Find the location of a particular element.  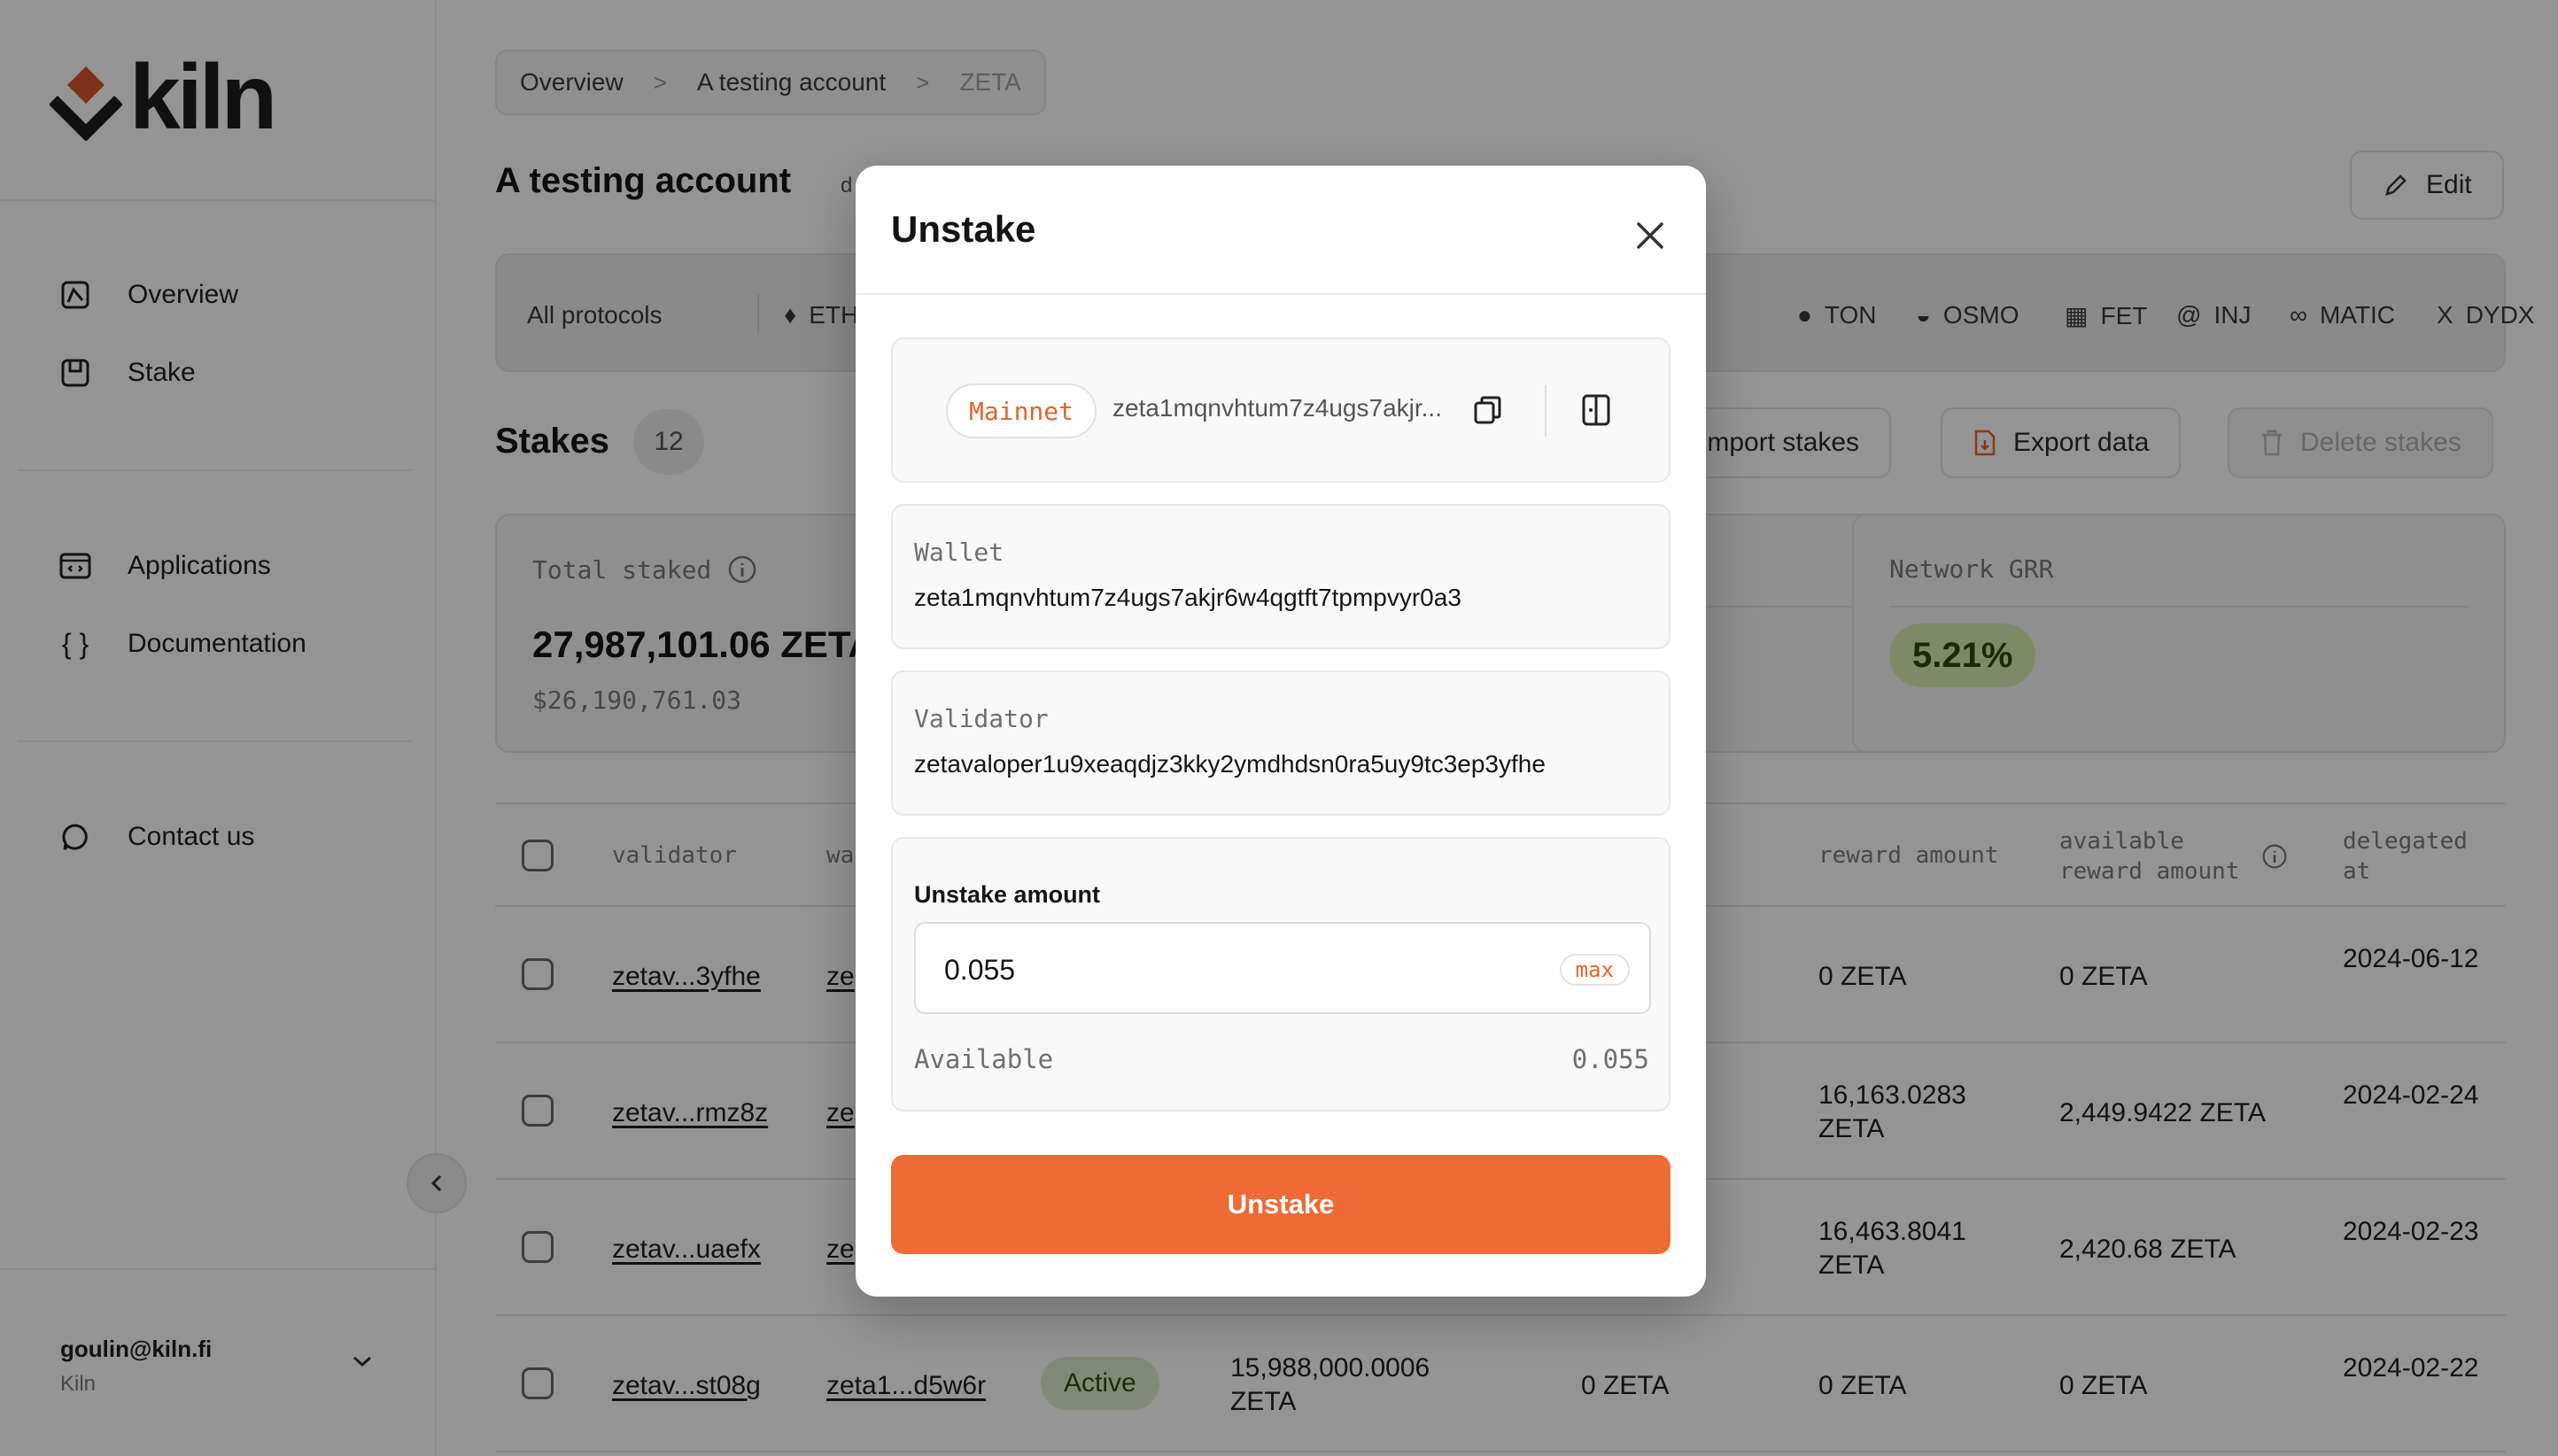

max-button: max is located at coordinates (1594, 970).